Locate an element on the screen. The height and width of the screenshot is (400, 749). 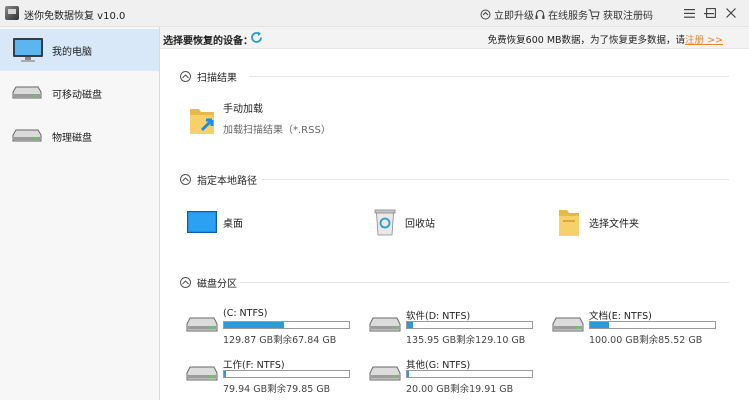
maximize-button is located at coordinates (711, 13).